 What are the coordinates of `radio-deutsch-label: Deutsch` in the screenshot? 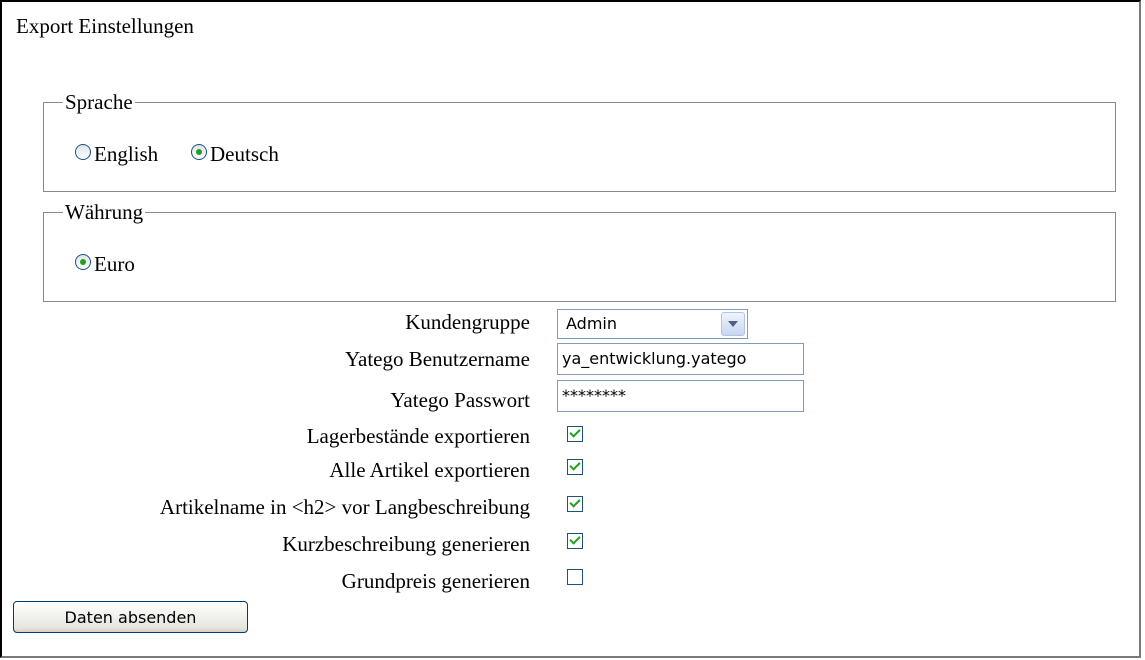 It's located at (244, 154).